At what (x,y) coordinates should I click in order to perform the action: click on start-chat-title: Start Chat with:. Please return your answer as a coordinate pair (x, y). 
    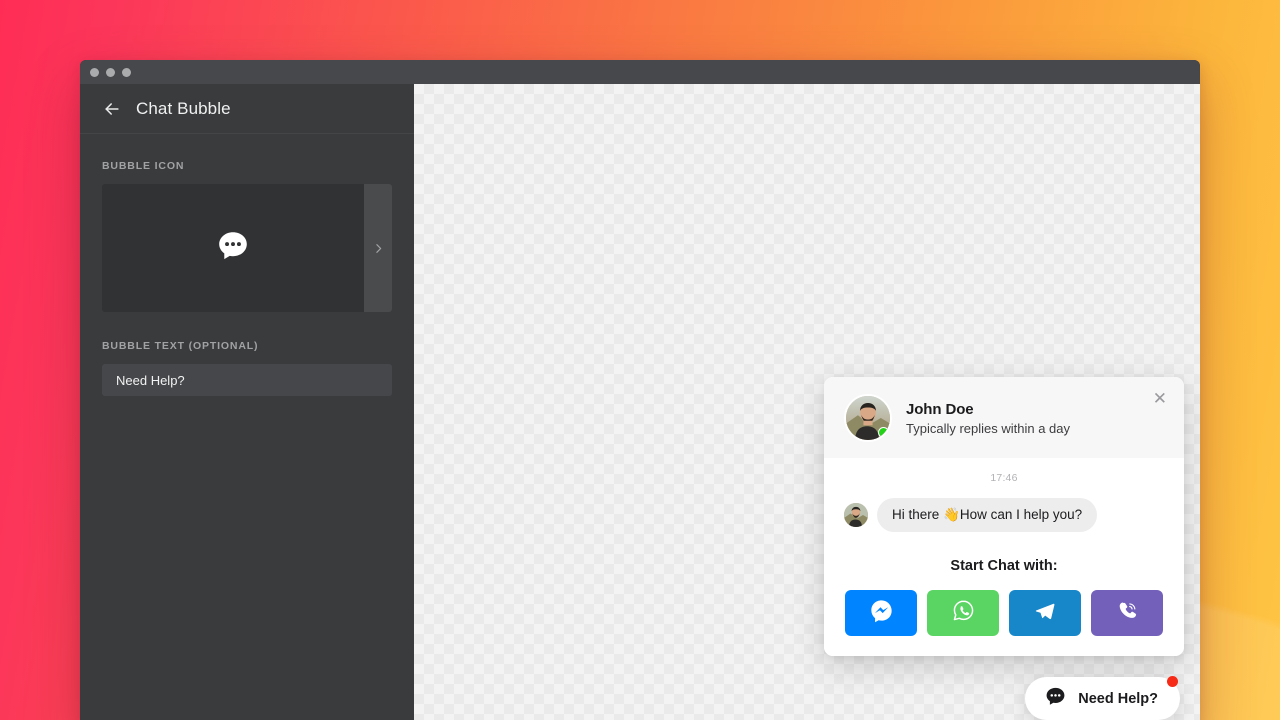
    Looking at the image, I should click on (1004, 566).